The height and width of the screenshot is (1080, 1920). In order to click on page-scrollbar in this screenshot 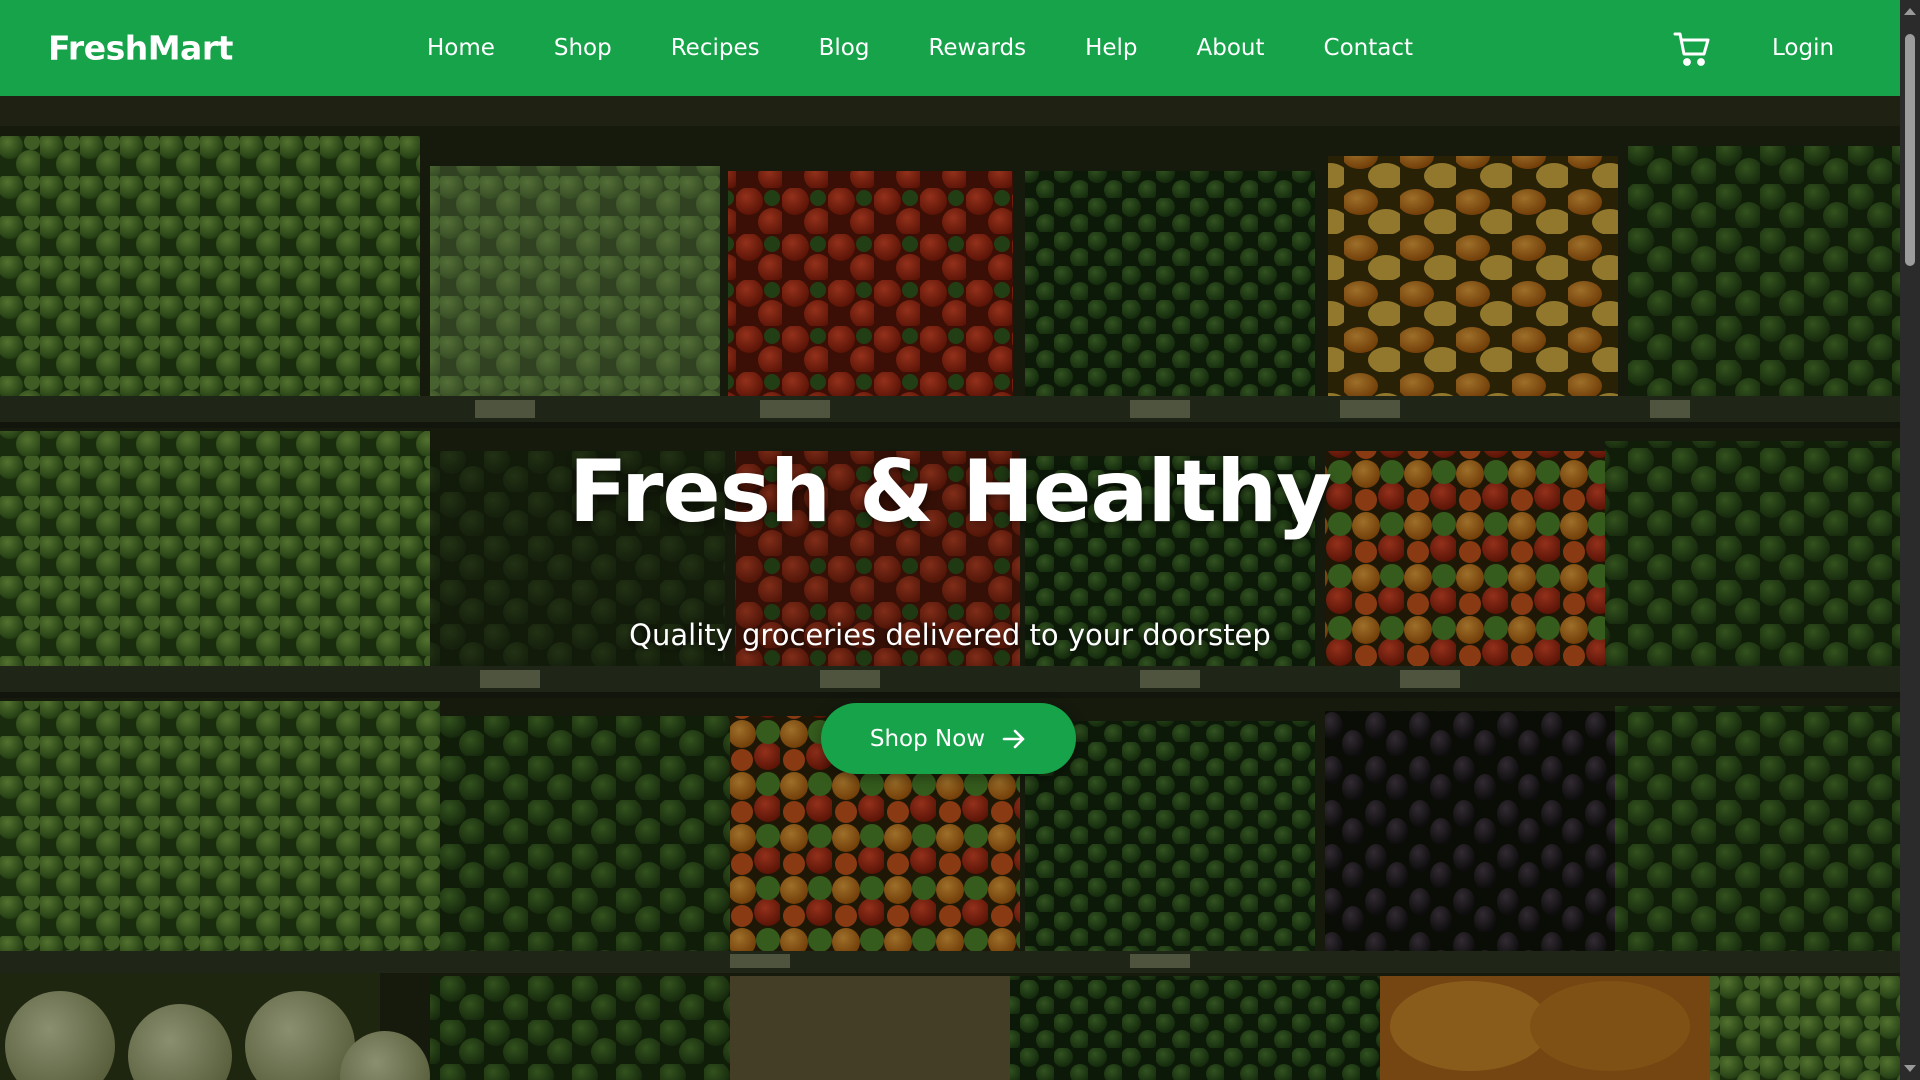, I will do `click(1910, 540)`.